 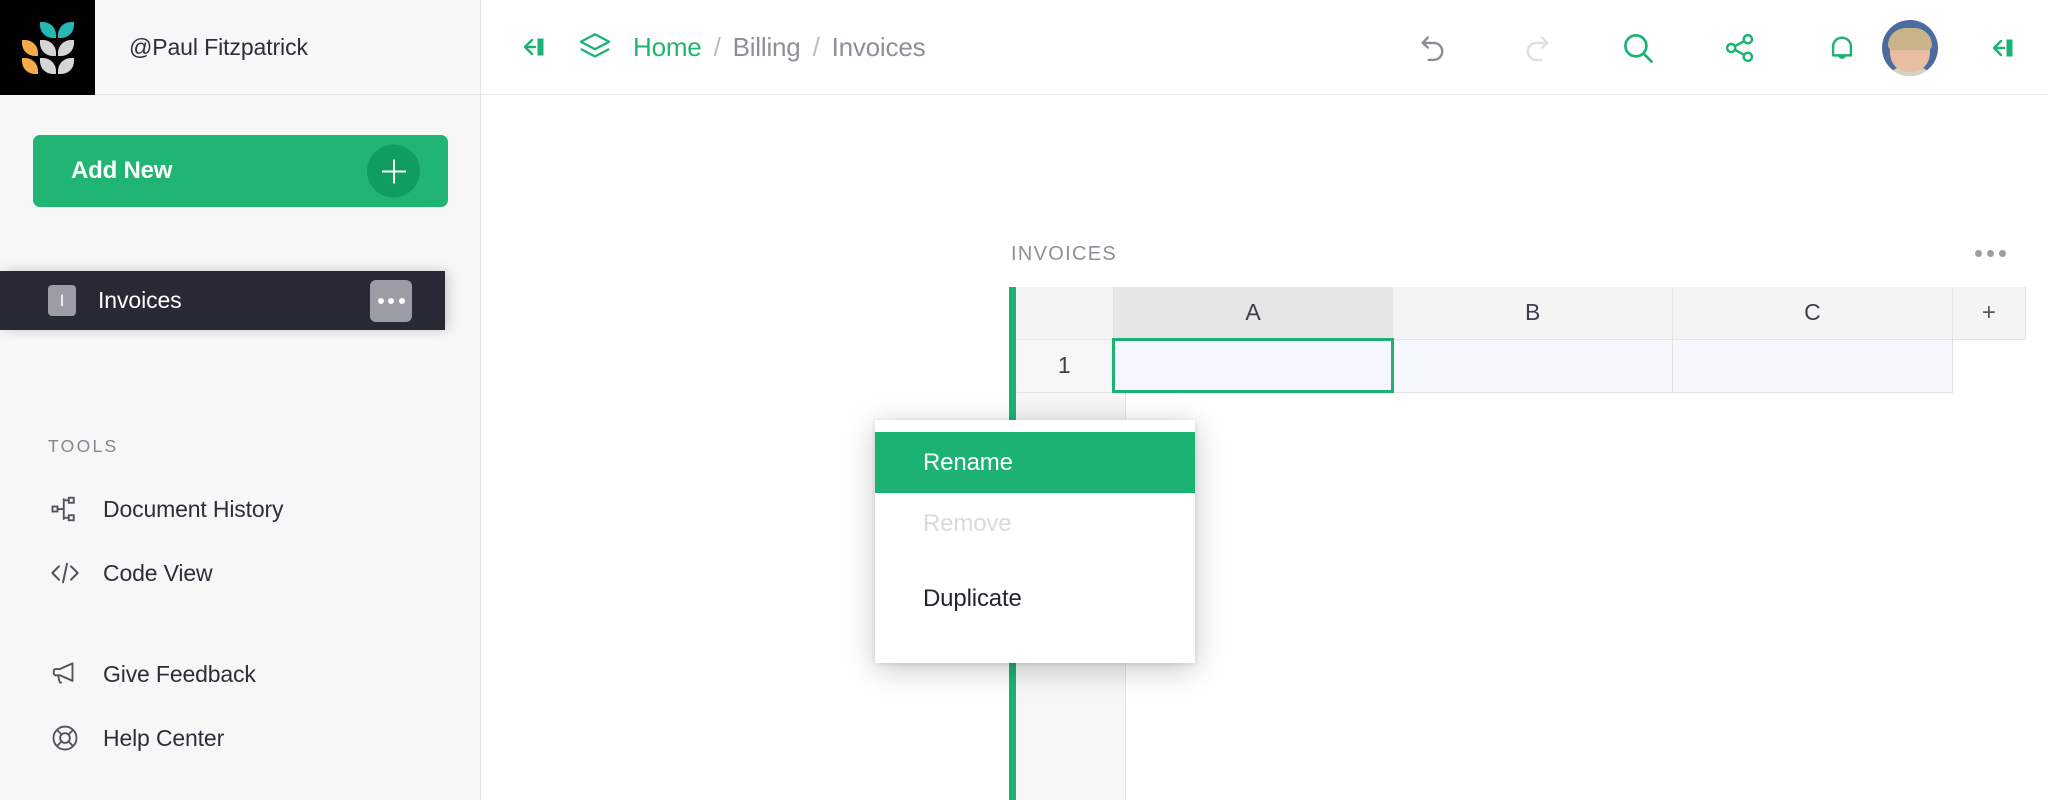 I want to click on collapse-left-icon, so click(x=531, y=47).